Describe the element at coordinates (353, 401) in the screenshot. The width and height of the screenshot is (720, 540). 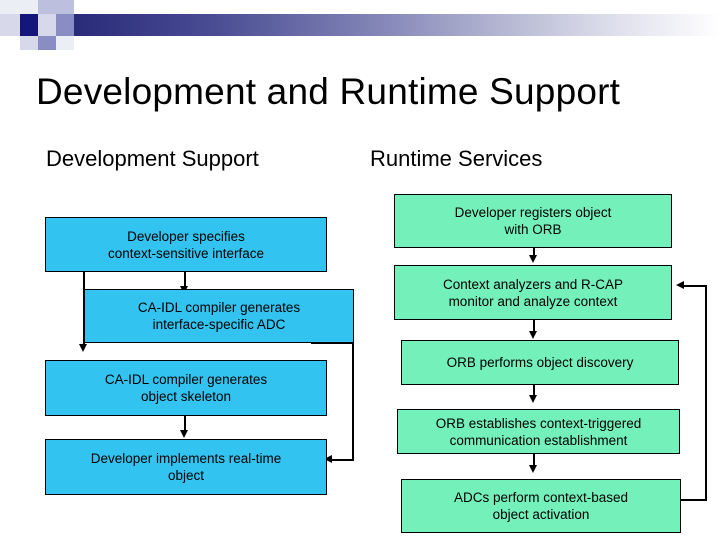
I see `connector-dev2-dev4-vertical` at that location.